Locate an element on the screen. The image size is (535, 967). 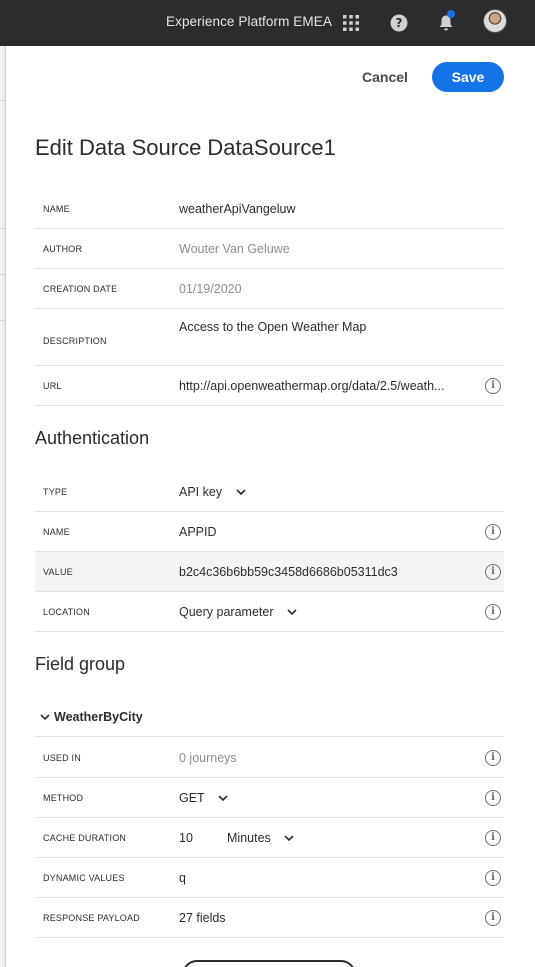
row-label: RESPONSE PAYLOAD is located at coordinates (91, 917).